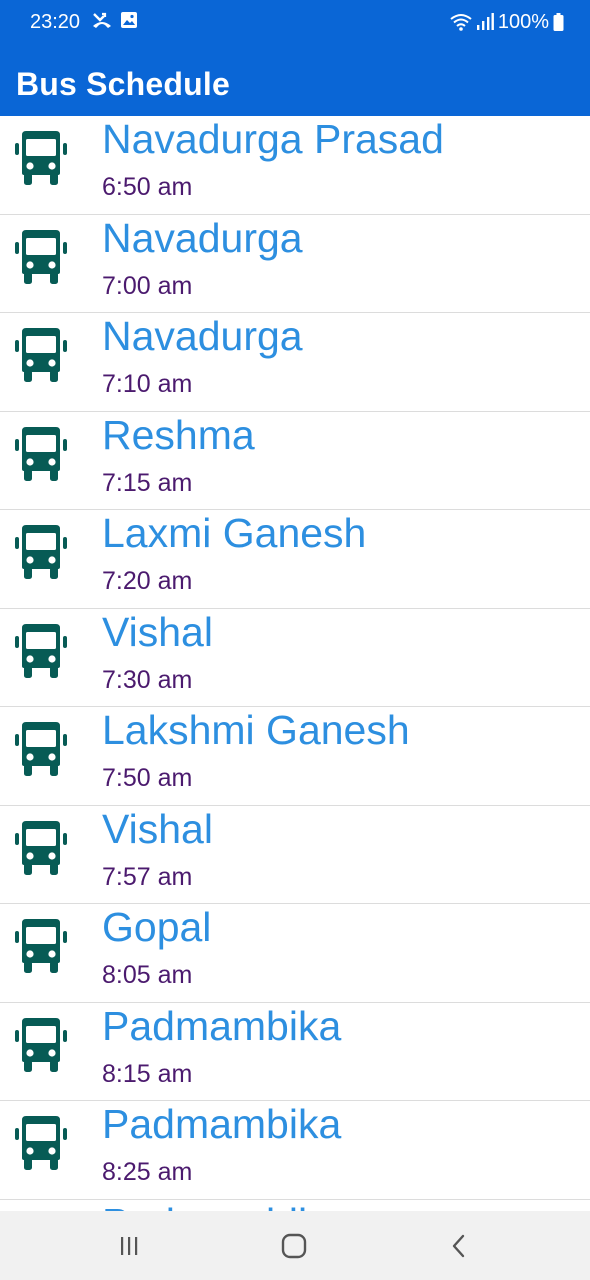  Describe the element at coordinates (295, 756) in the screenshot. I see `bus-list-item: Lakshmi Ganesh 7:50 am` at that location.